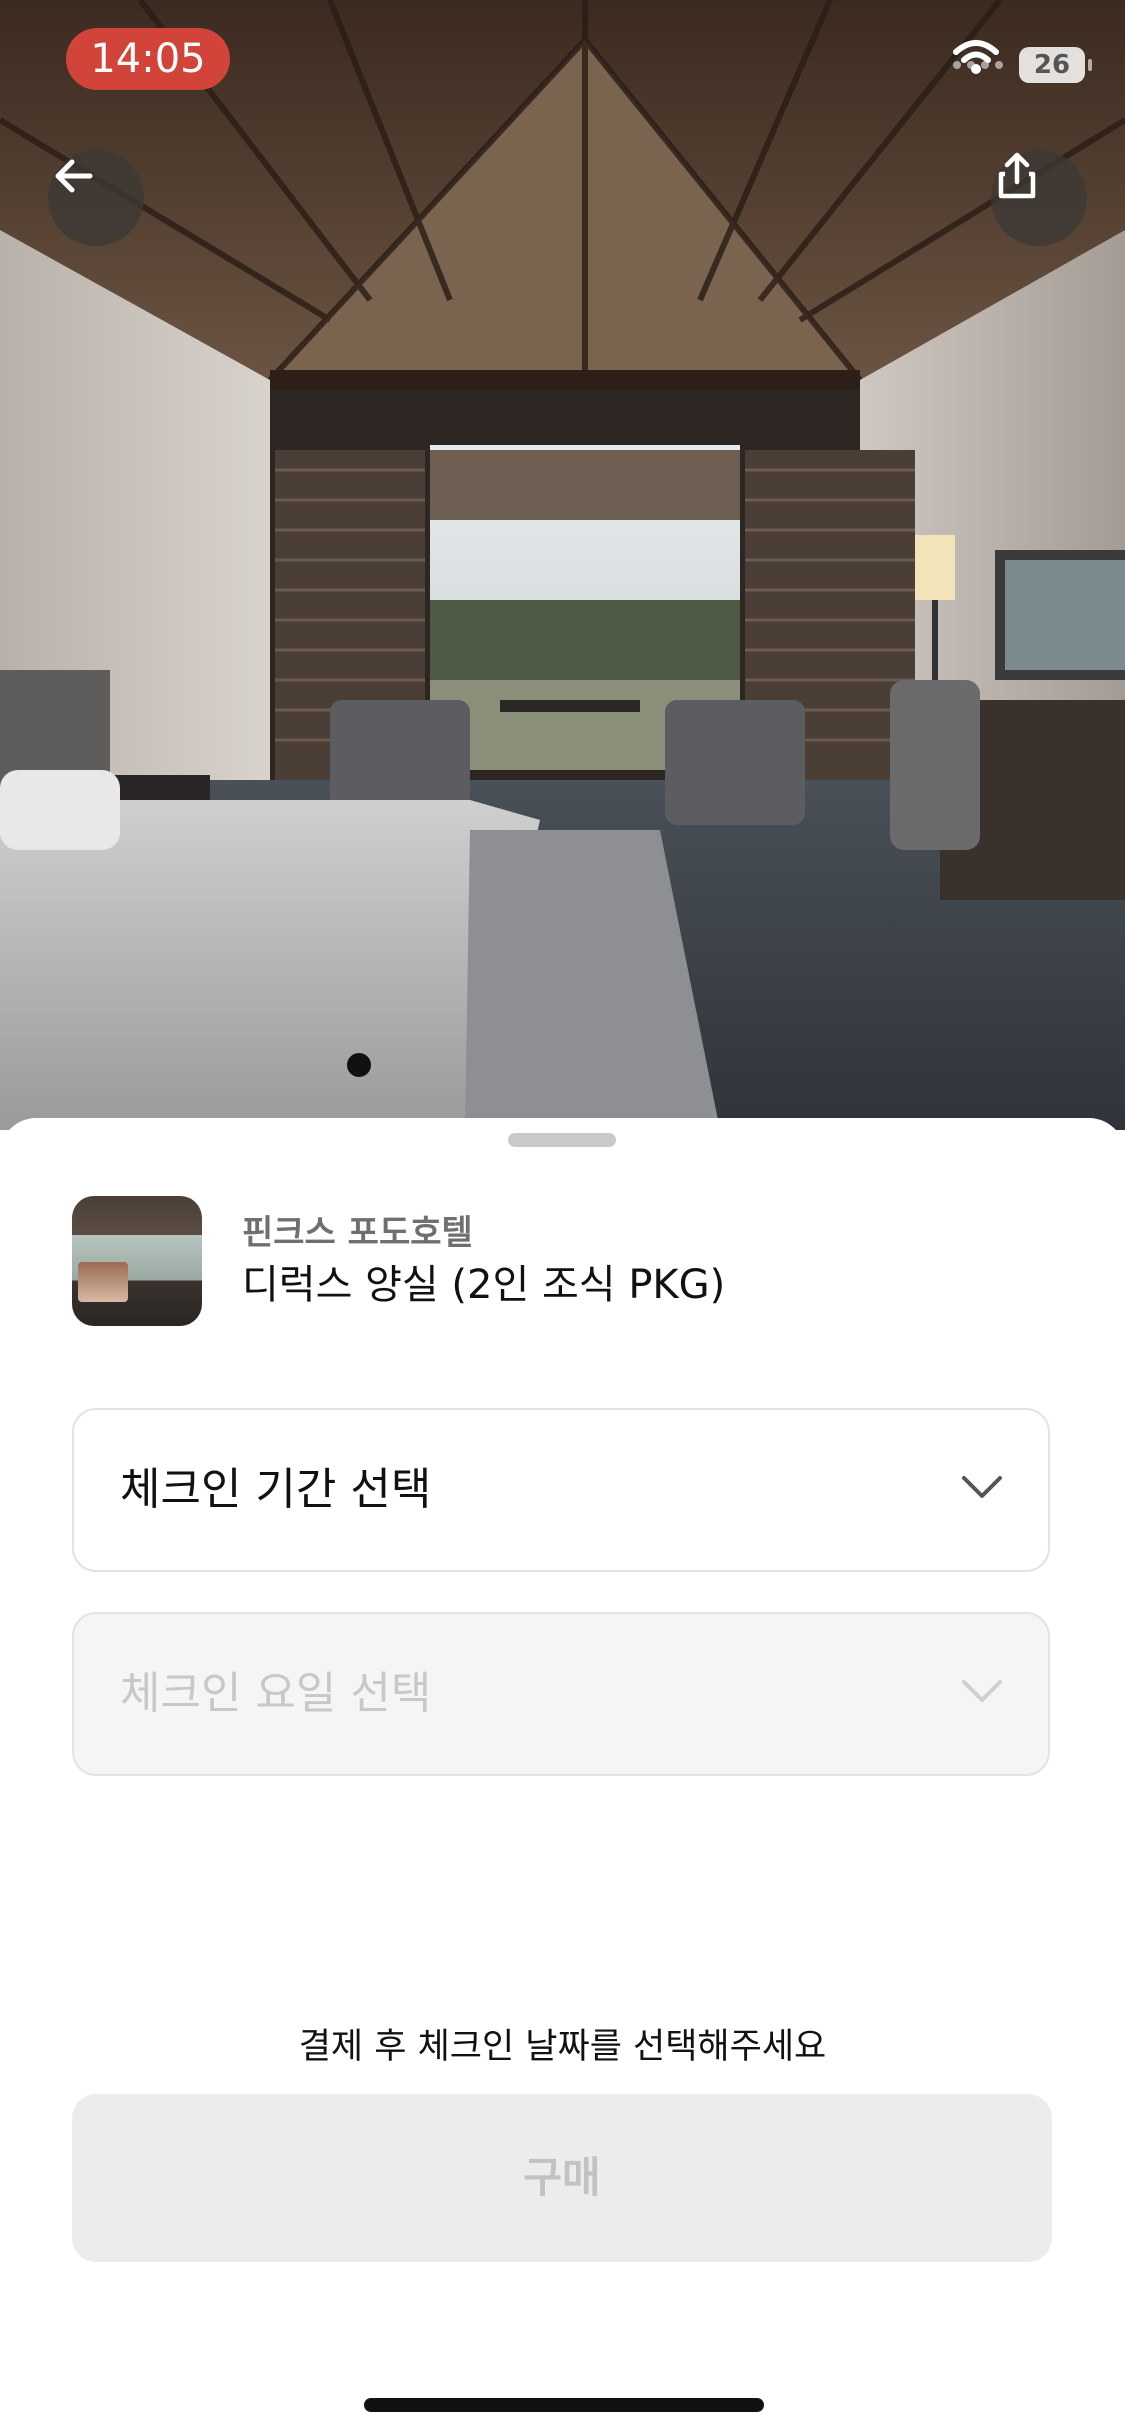 The image size is (1125, 2436). I want to click on share-icon, so click(1017, 175).